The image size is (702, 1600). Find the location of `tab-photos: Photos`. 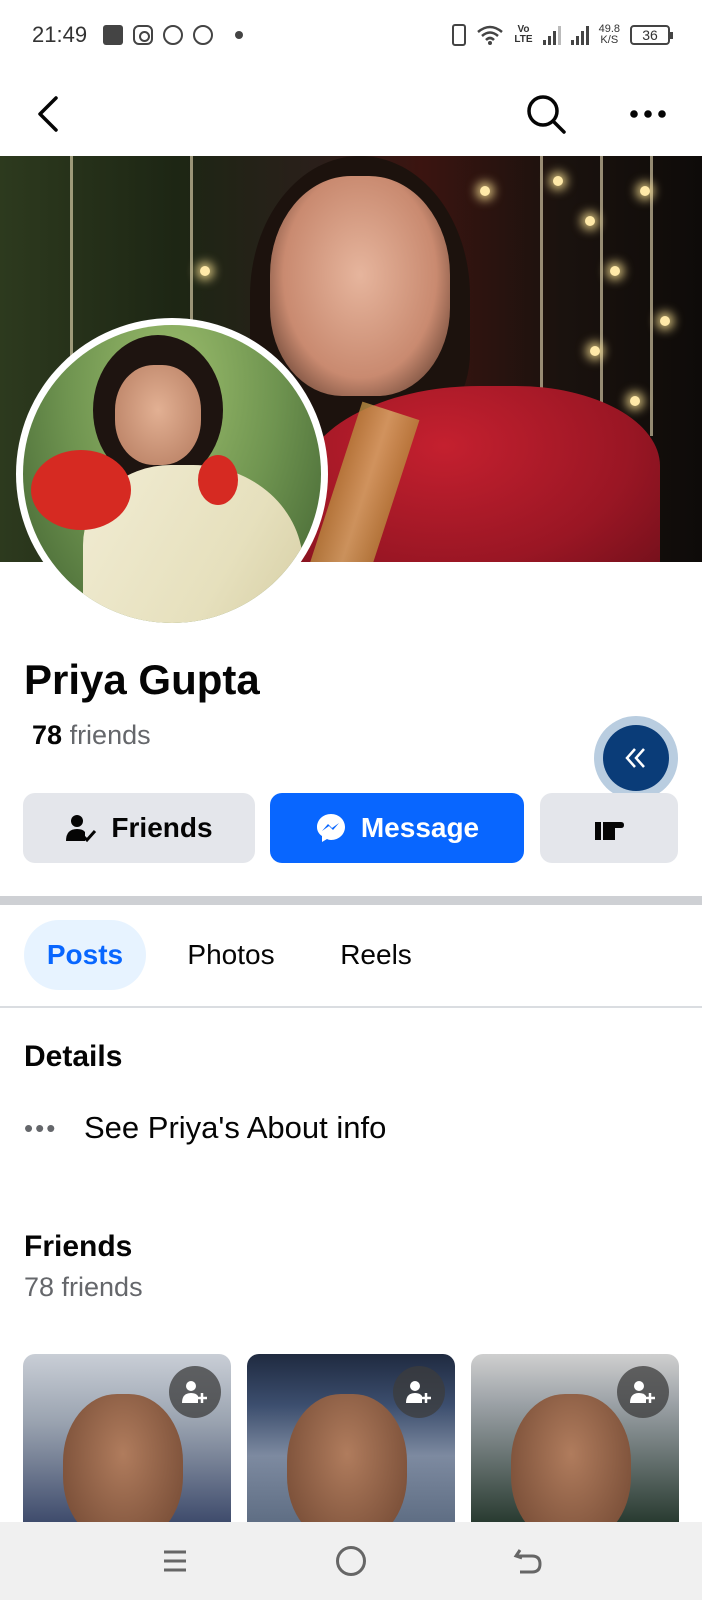

tab-photos: Photos is located at coordinates (231, 955).